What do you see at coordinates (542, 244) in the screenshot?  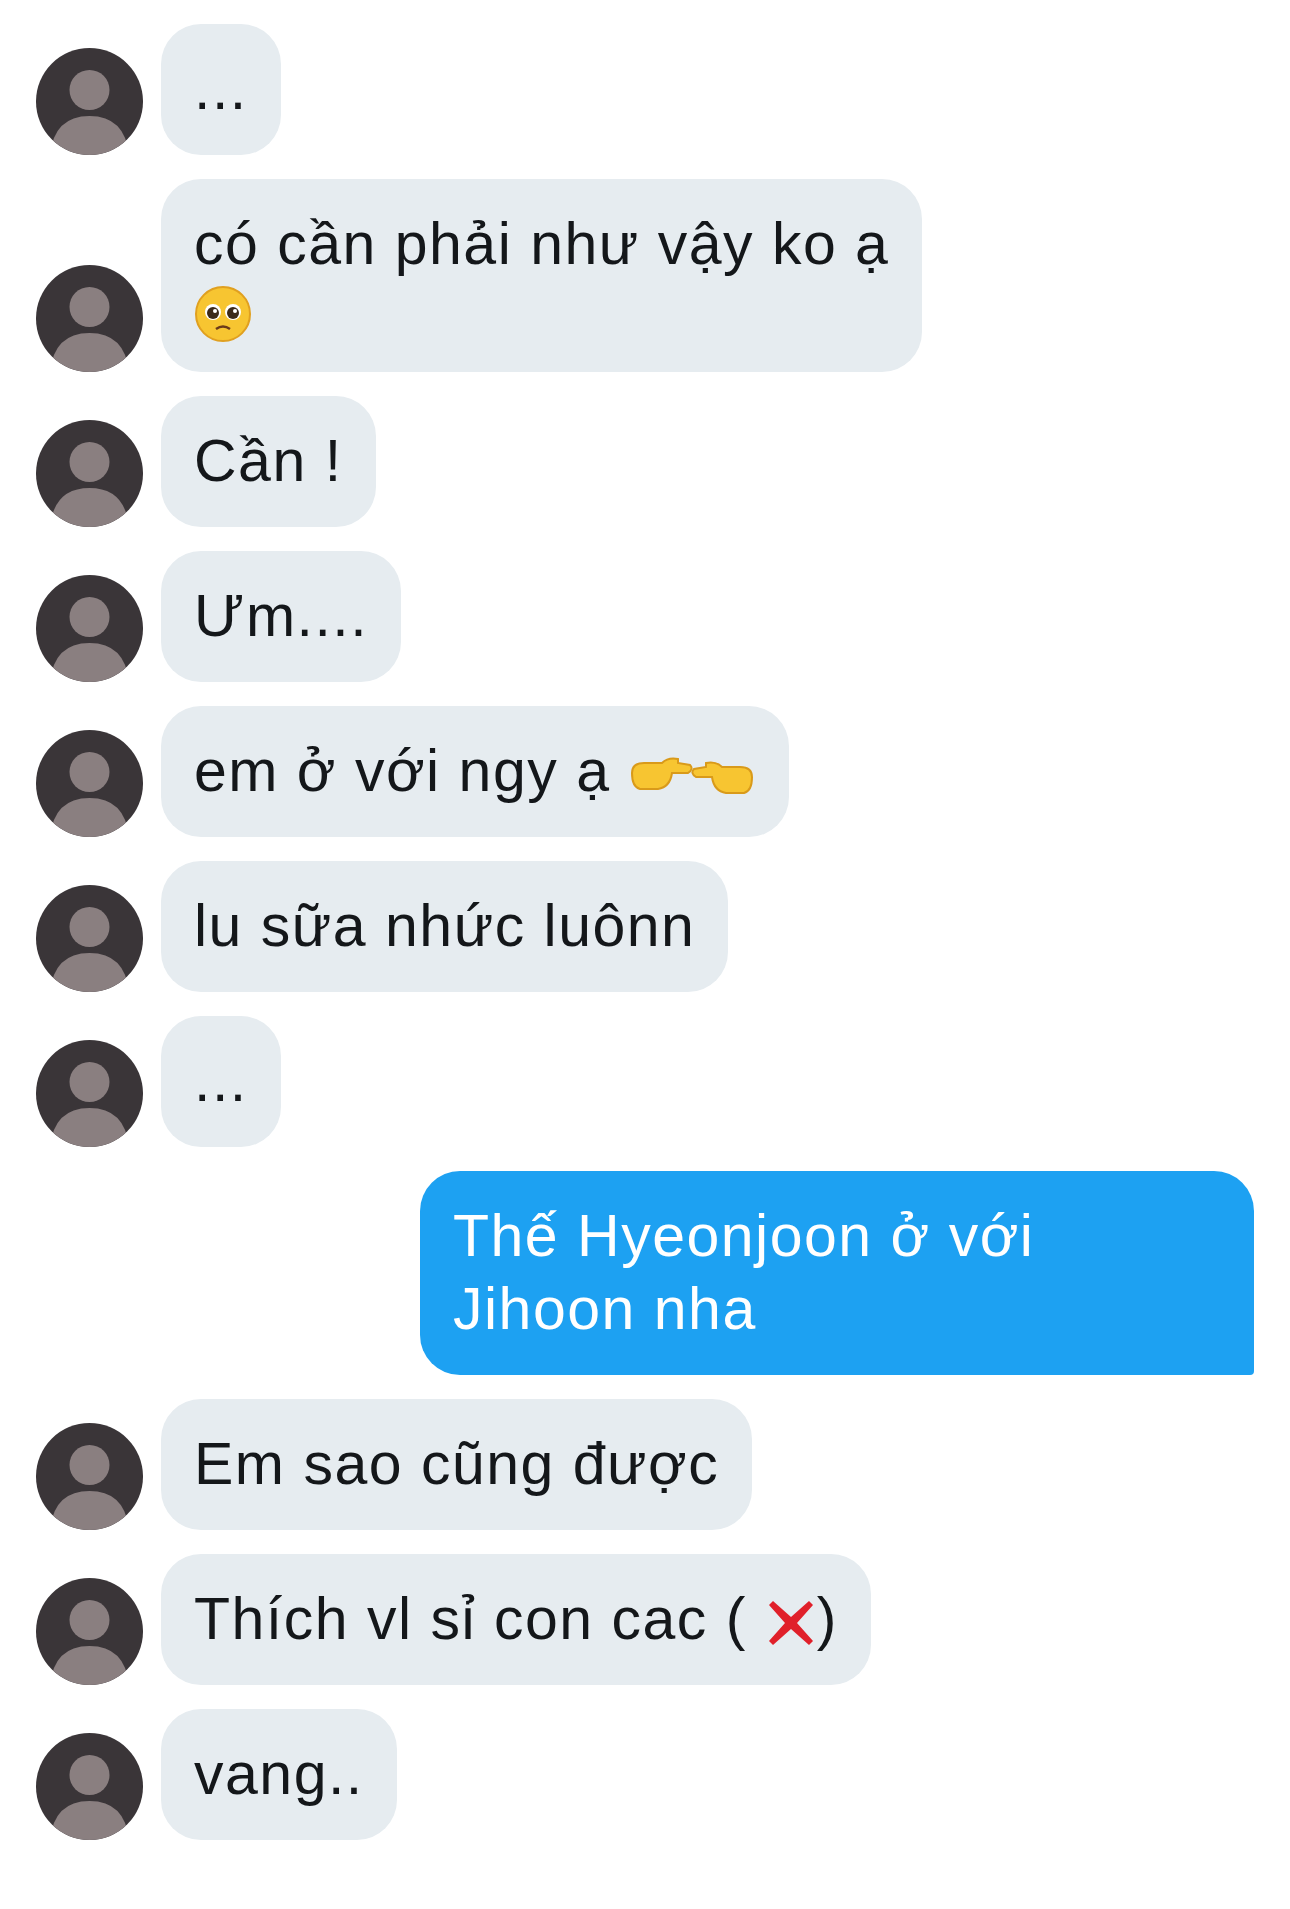 I see `message-text: có cần phải như vậy ko ạ` at bounding box center [542, 244].